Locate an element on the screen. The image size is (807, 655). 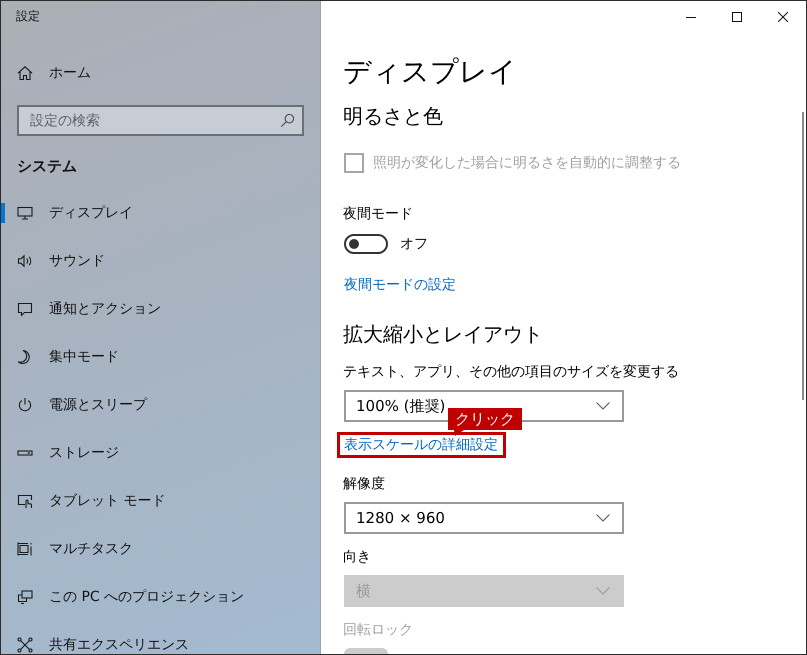
nav-item: ディスプレイ is located at coordinates (122, 213).